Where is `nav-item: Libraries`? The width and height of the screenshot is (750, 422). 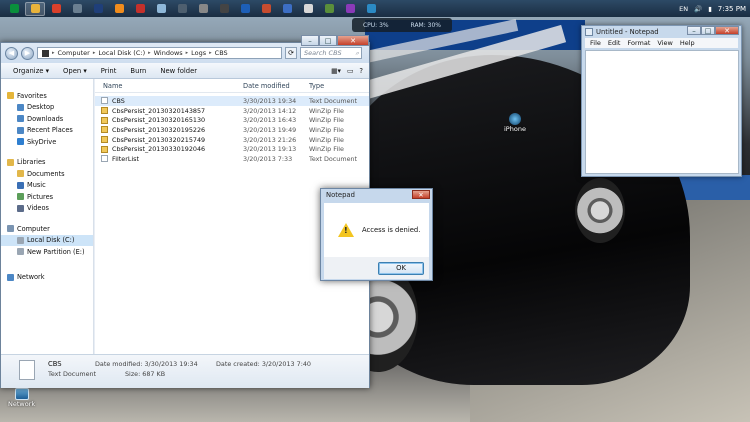 nav-item: Libraries is located at coordinates (47, 163).